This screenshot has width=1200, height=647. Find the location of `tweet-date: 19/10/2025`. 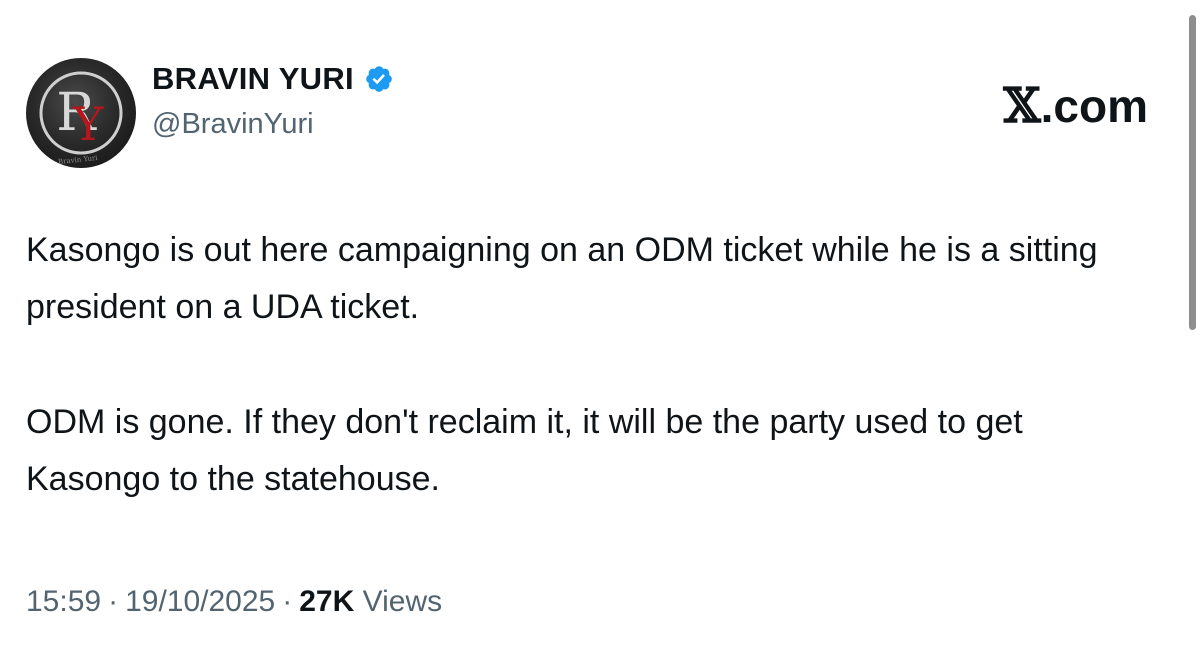

tweet-date: 19/10/2025 is located at coordinates (200, 601).